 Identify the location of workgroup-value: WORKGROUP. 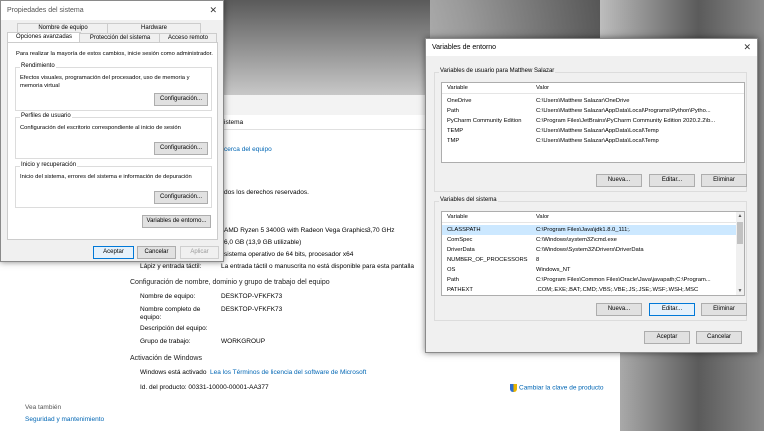
(243, 341).